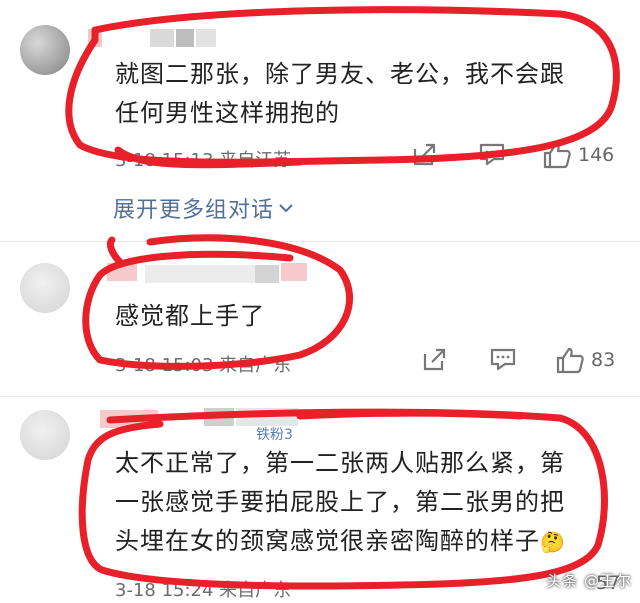 The width and height of the screenshot is (640, 603). I want to click on comment-line: 任何男性这样拥抱的, so click(227, 113).